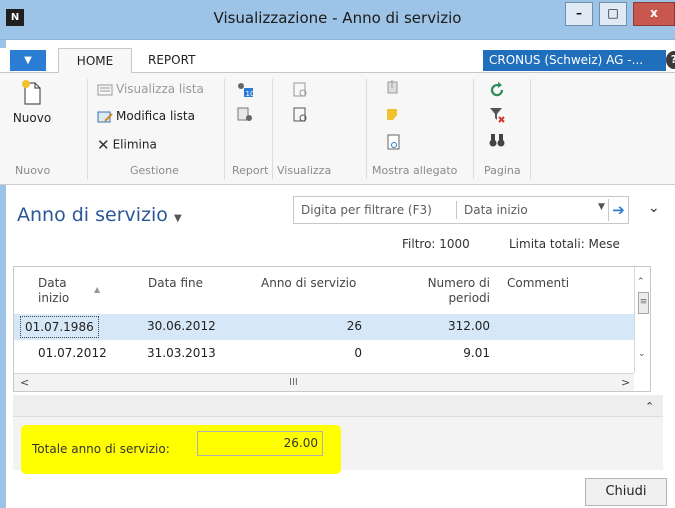 The image size is (675, 508). I want to click on collapse-chevron-icon: ⌄, so click(654, 208).